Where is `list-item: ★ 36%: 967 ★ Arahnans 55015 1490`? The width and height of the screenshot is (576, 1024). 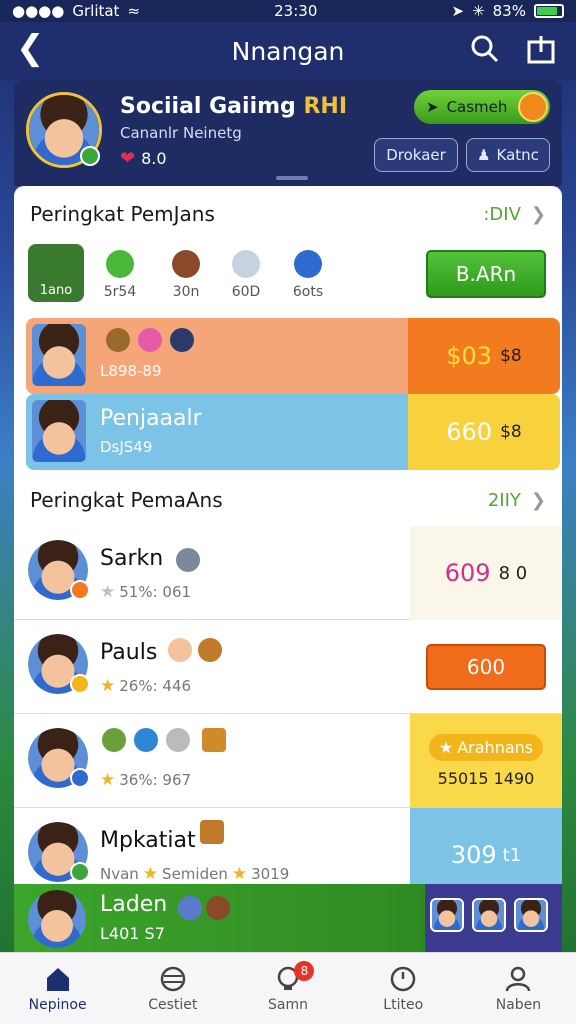
list-item: ★ 36%: 967 ★ Arahnans 55015 1490 is located at coordinates (288, 761).